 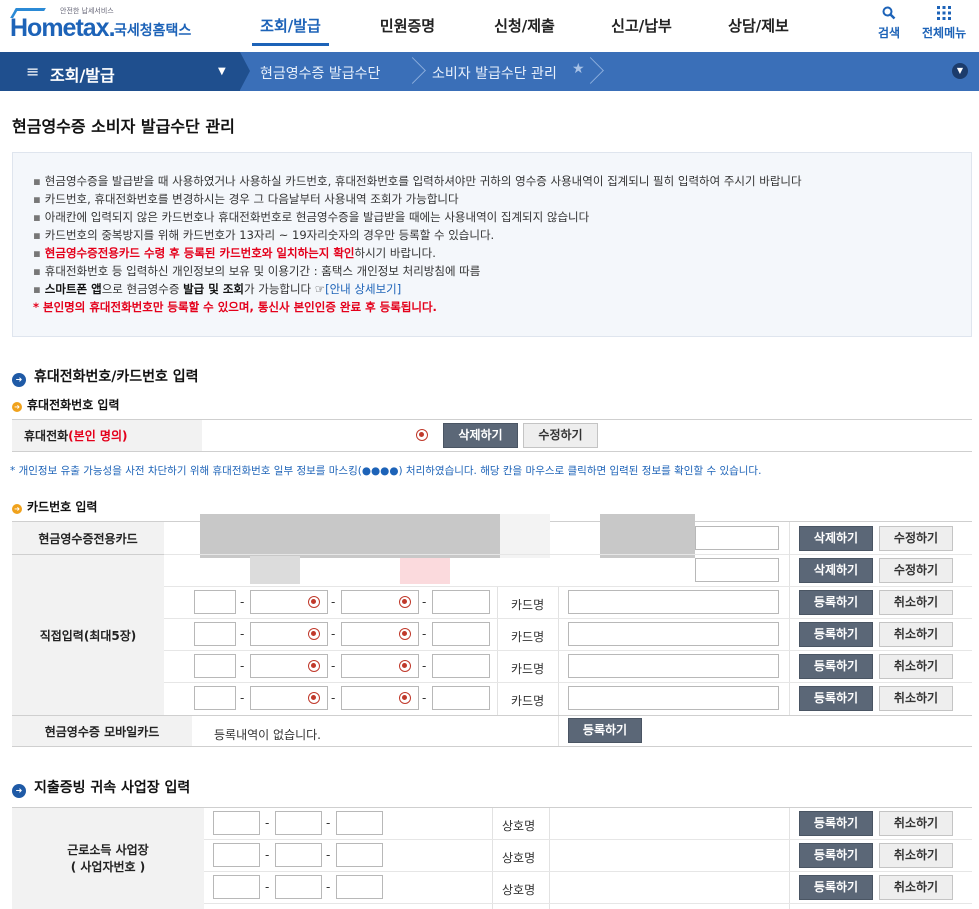 What do you see at coordinates (107, 435) in the screenshot?
I see `phone-label: 휴대전화 (본인 명의)` at bounding box center [107, 435].